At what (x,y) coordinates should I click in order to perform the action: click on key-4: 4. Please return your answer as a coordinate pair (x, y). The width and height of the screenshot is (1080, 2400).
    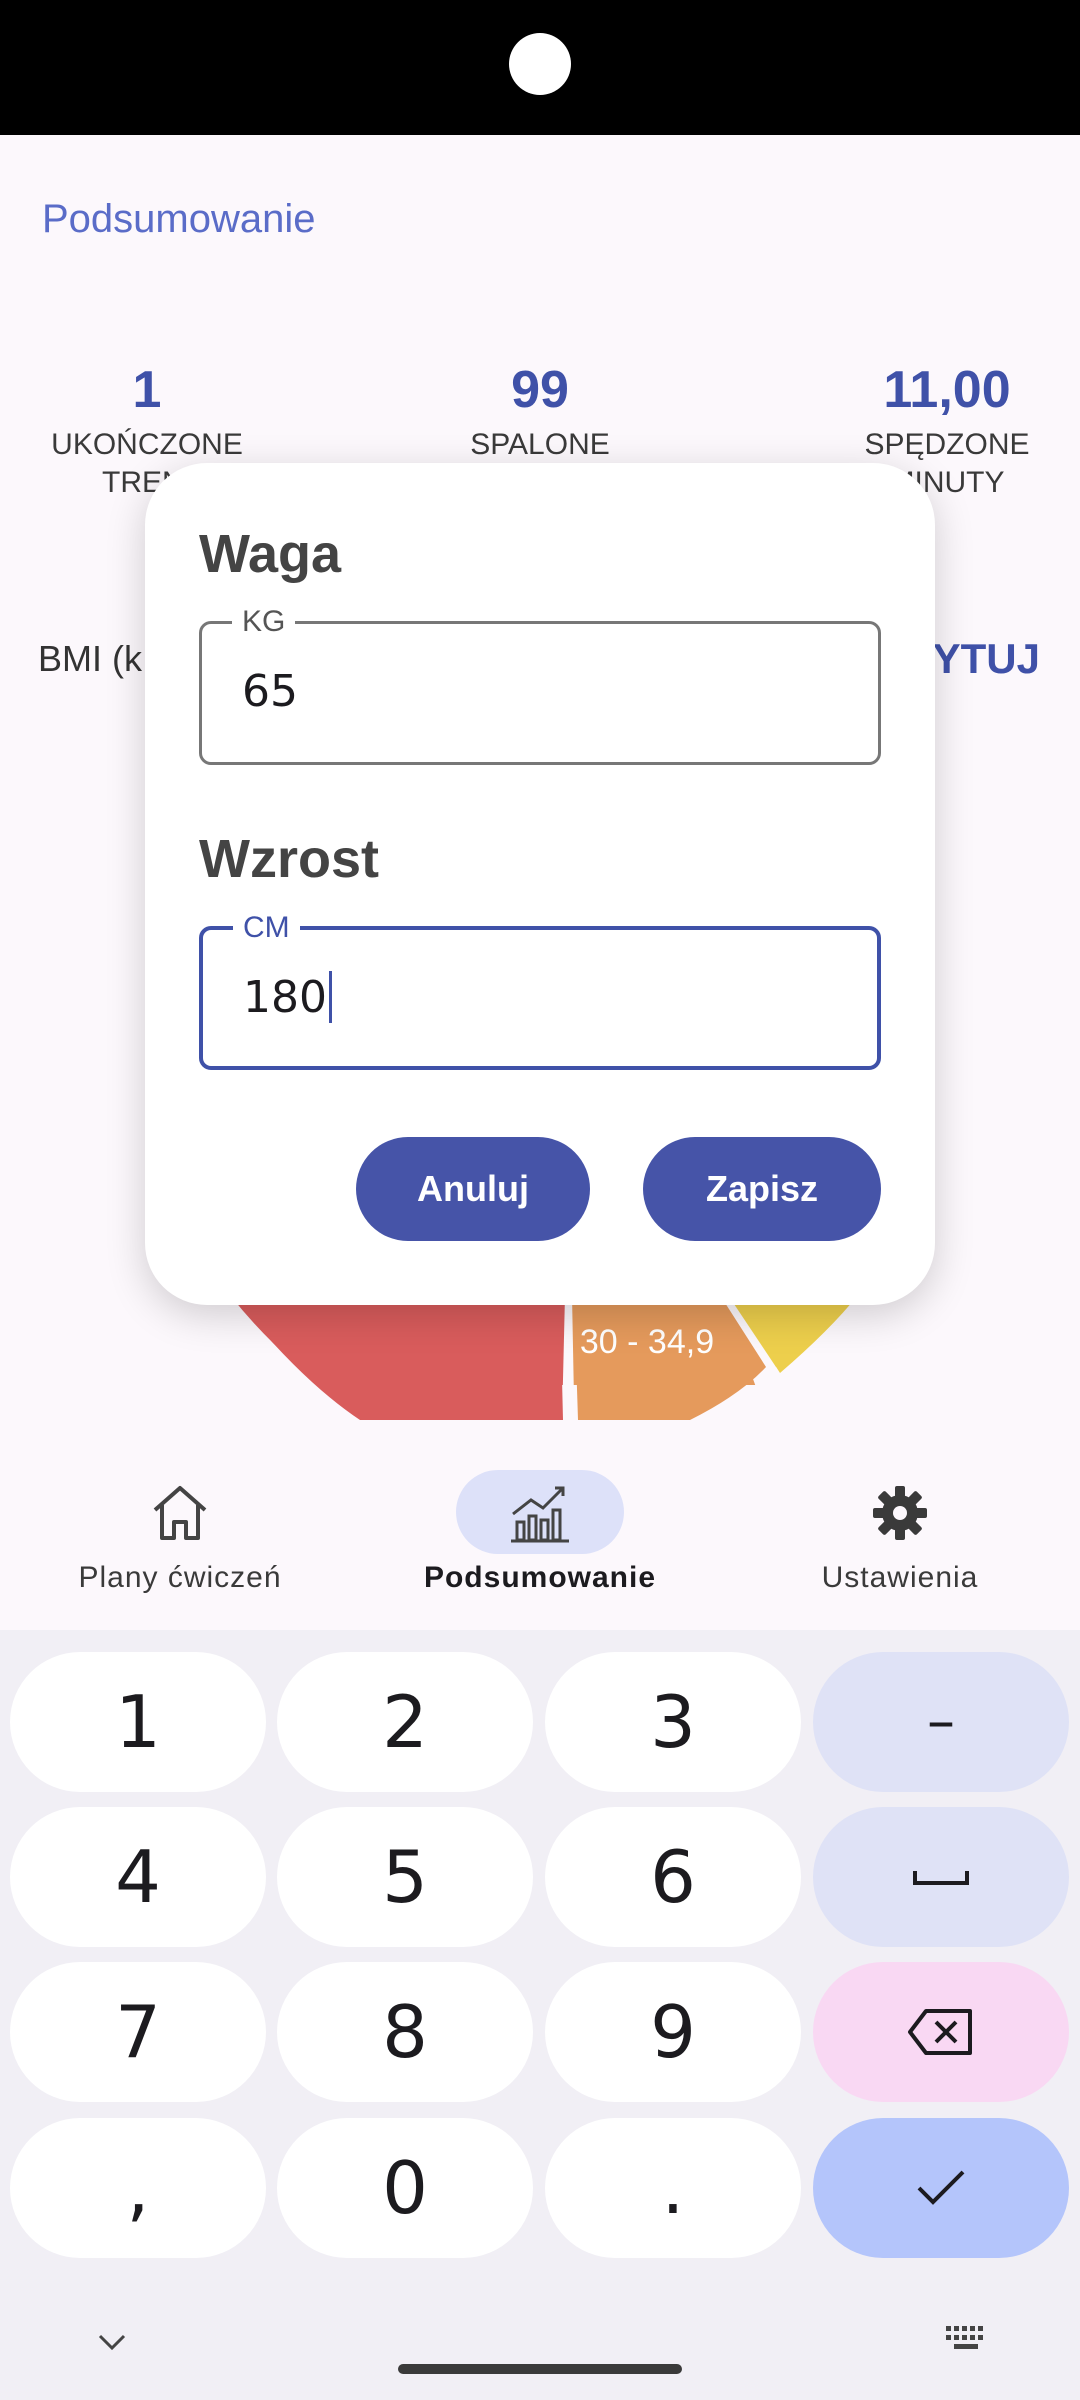
    Looking at the image, I should click on (138, 1877).